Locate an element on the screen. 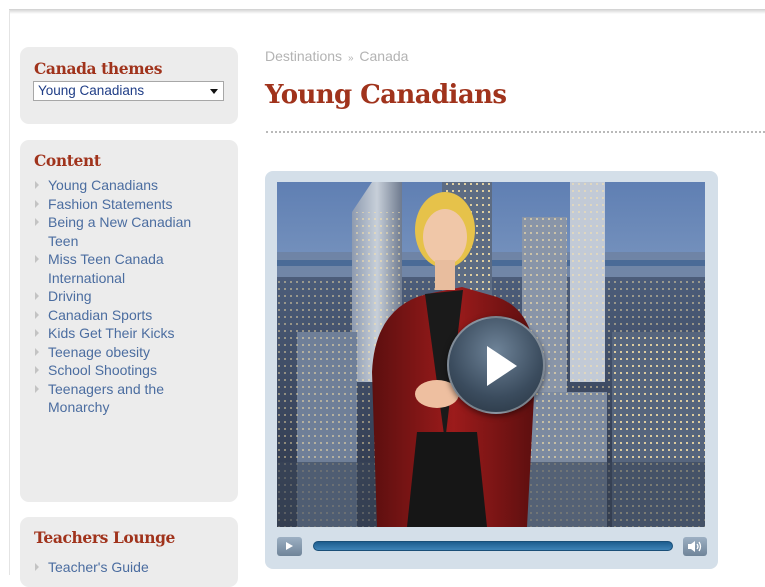 The image size is (765, 587). content-nav-item: Canadian Sports is located at coordinates (128, 315).